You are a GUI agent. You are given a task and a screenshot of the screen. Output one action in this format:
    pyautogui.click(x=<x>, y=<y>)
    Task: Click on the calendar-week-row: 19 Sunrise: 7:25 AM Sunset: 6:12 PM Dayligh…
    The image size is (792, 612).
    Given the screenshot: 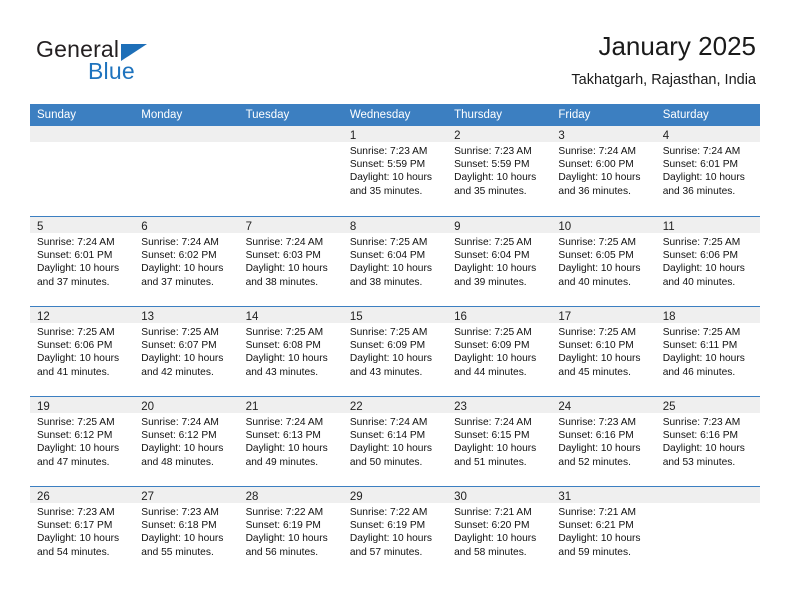 What is the action you would take?
    pyautogui.click(x=395, y=441)
    